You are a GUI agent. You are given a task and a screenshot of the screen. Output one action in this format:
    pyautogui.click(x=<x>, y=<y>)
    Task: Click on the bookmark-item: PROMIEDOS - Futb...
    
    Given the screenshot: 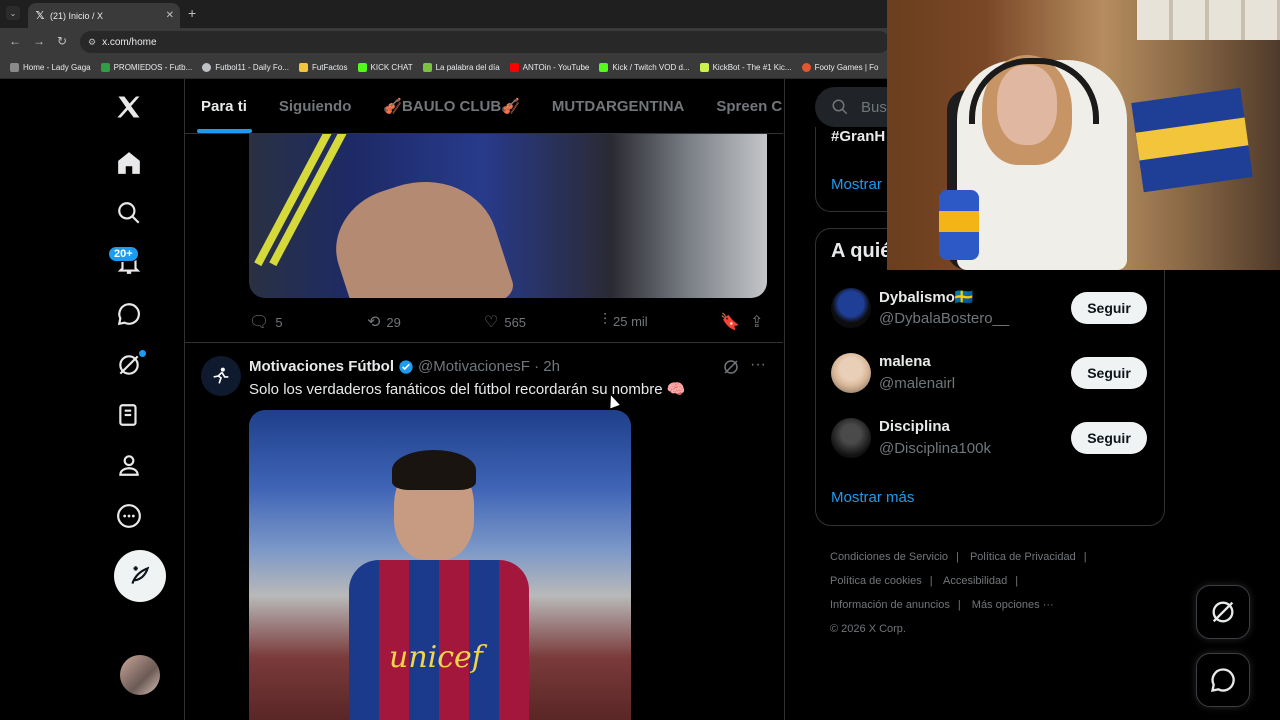 What is the action you would take?
    pyautogui.click(x=146, y=67)
    